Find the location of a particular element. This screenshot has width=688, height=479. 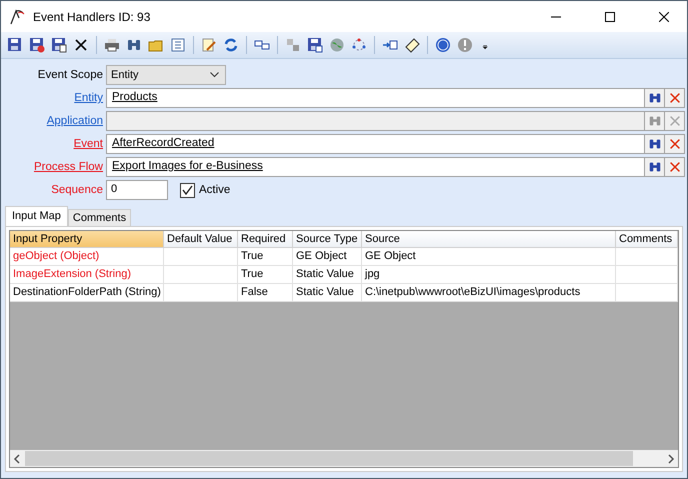

horizontal-scrollbar is located at coordinates (344, 458).